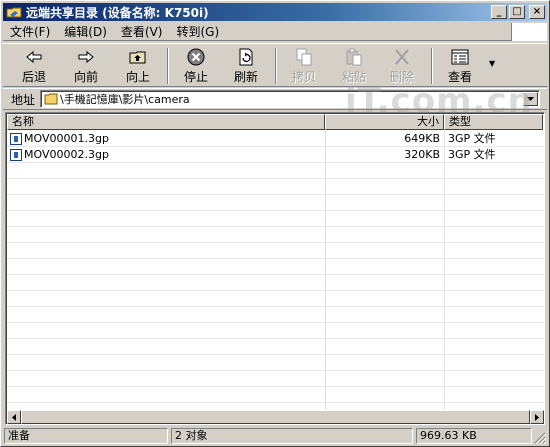 This screenshot has width=550, height=447. I want to click on stop-button: 停止, so click(196, 66).